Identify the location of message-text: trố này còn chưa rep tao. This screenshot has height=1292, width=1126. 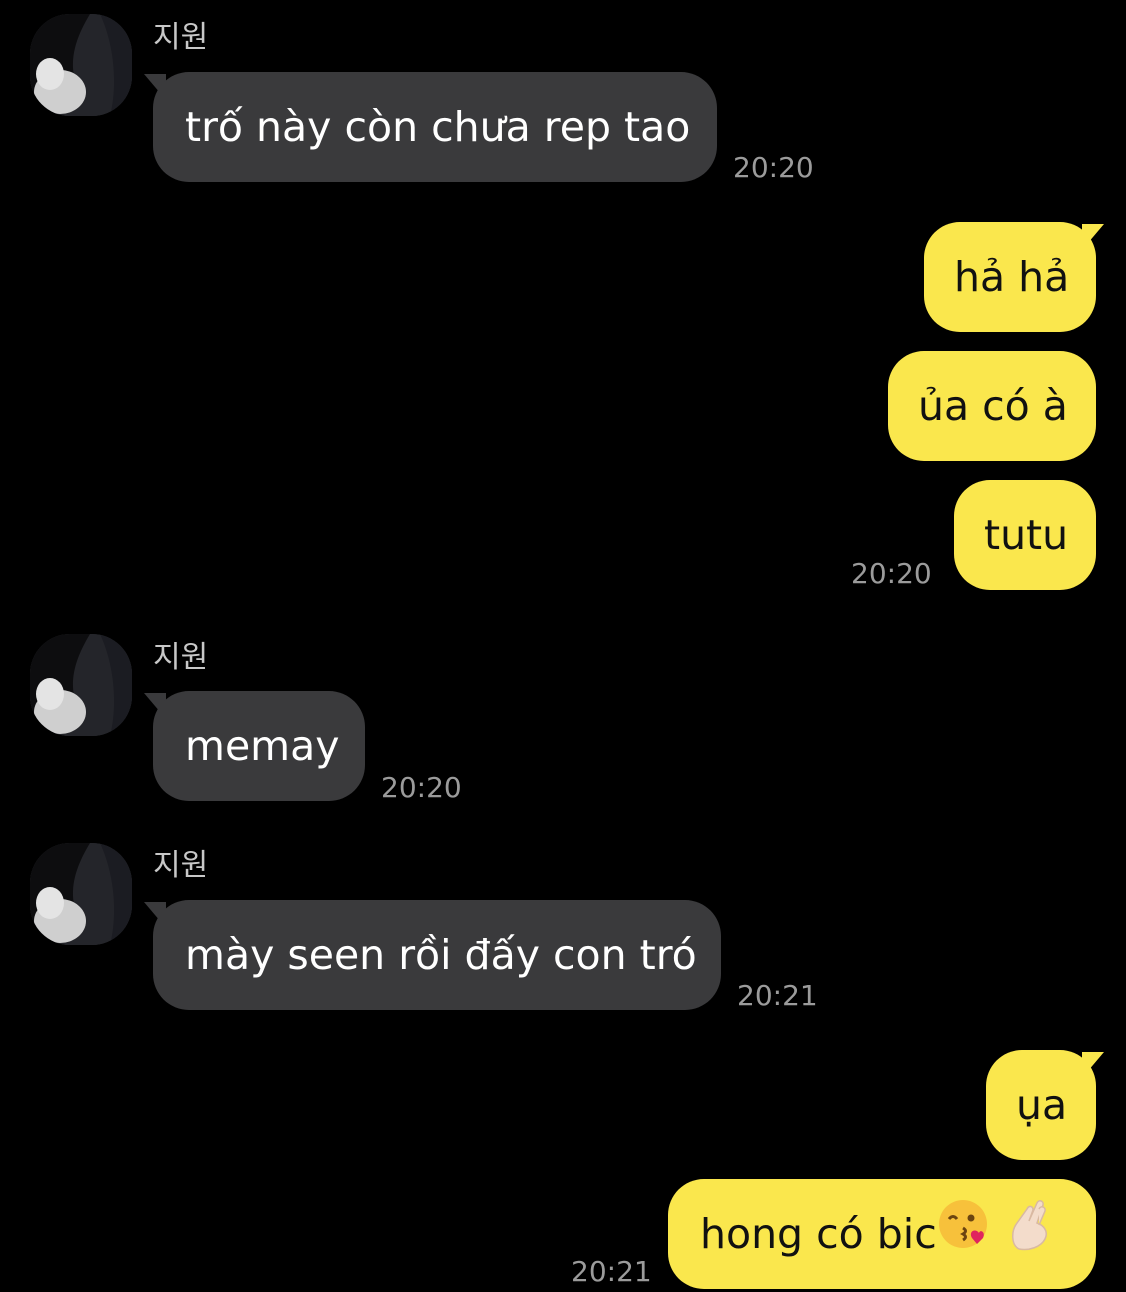
(438, 127).